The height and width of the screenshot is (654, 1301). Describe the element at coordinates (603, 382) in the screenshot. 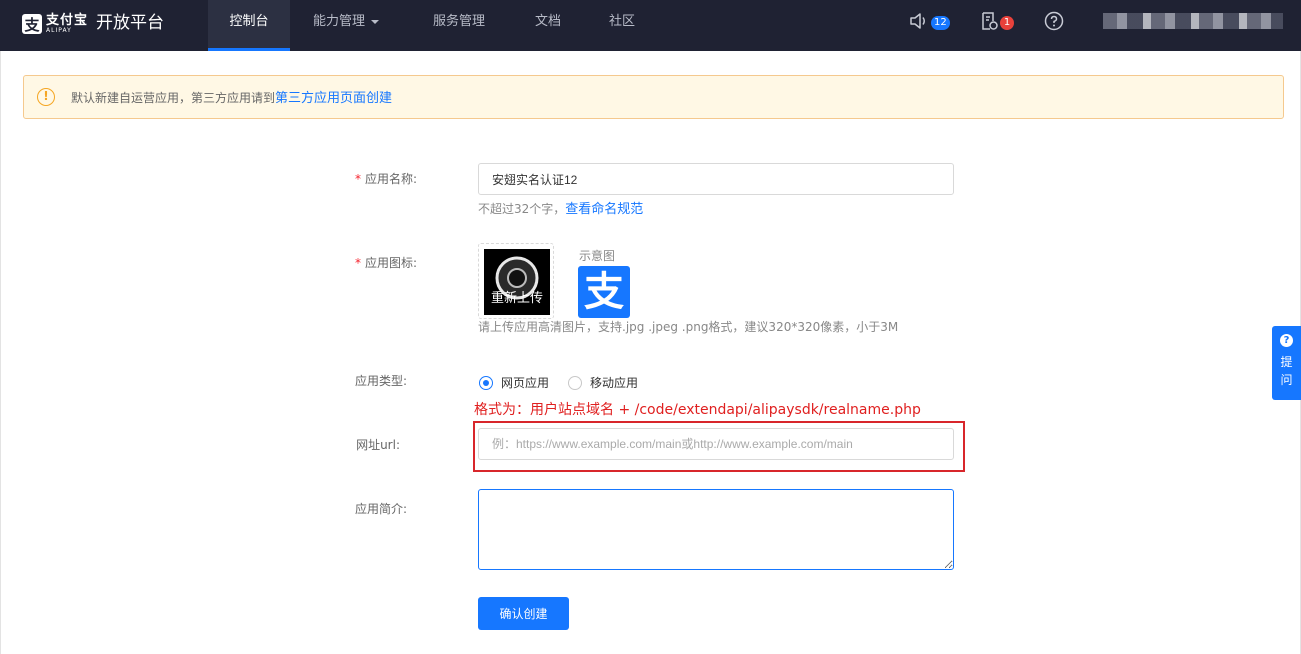

I see `radio-mobile-app: 移动应用` at that location.